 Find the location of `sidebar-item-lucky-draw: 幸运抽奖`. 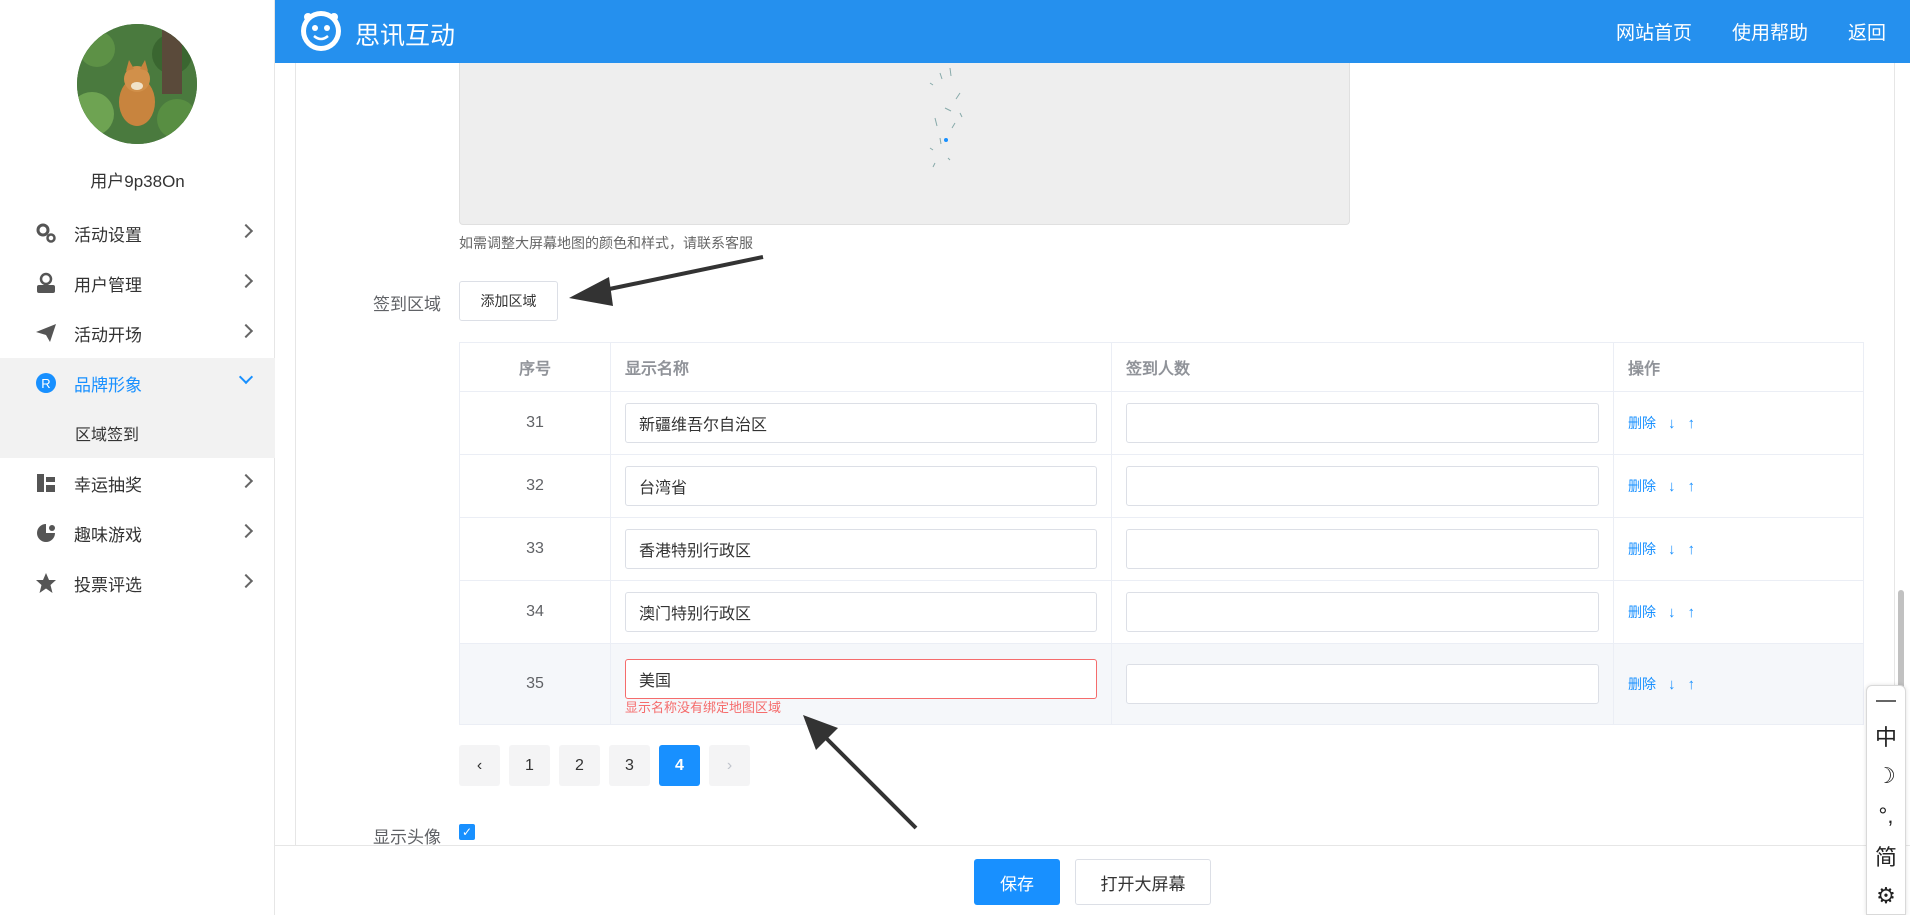

sidebar-item-lucky-draw: 幸运抽奖 is located at coordinates (137, 483).